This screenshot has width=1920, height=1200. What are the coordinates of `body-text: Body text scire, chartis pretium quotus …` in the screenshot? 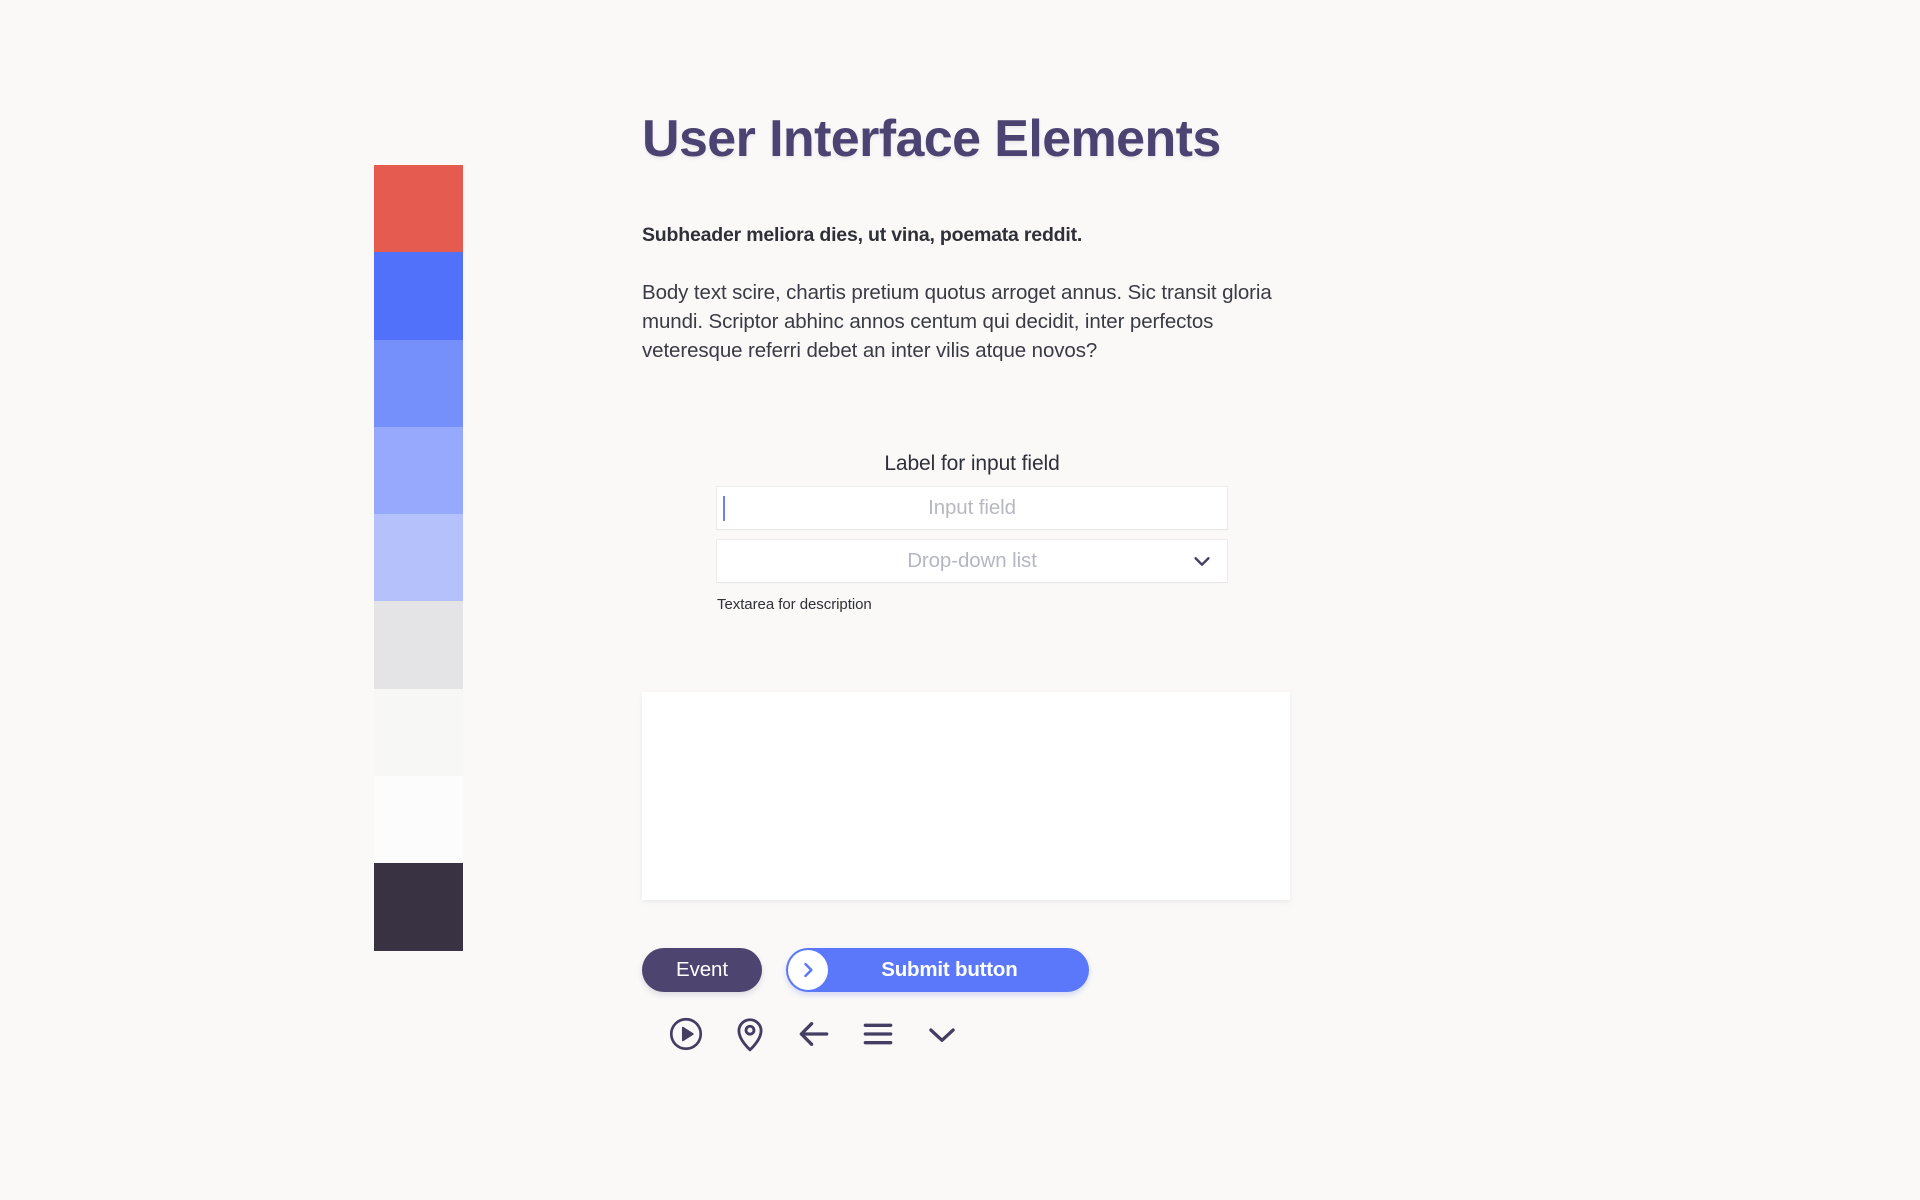 It's located at (957, 321).